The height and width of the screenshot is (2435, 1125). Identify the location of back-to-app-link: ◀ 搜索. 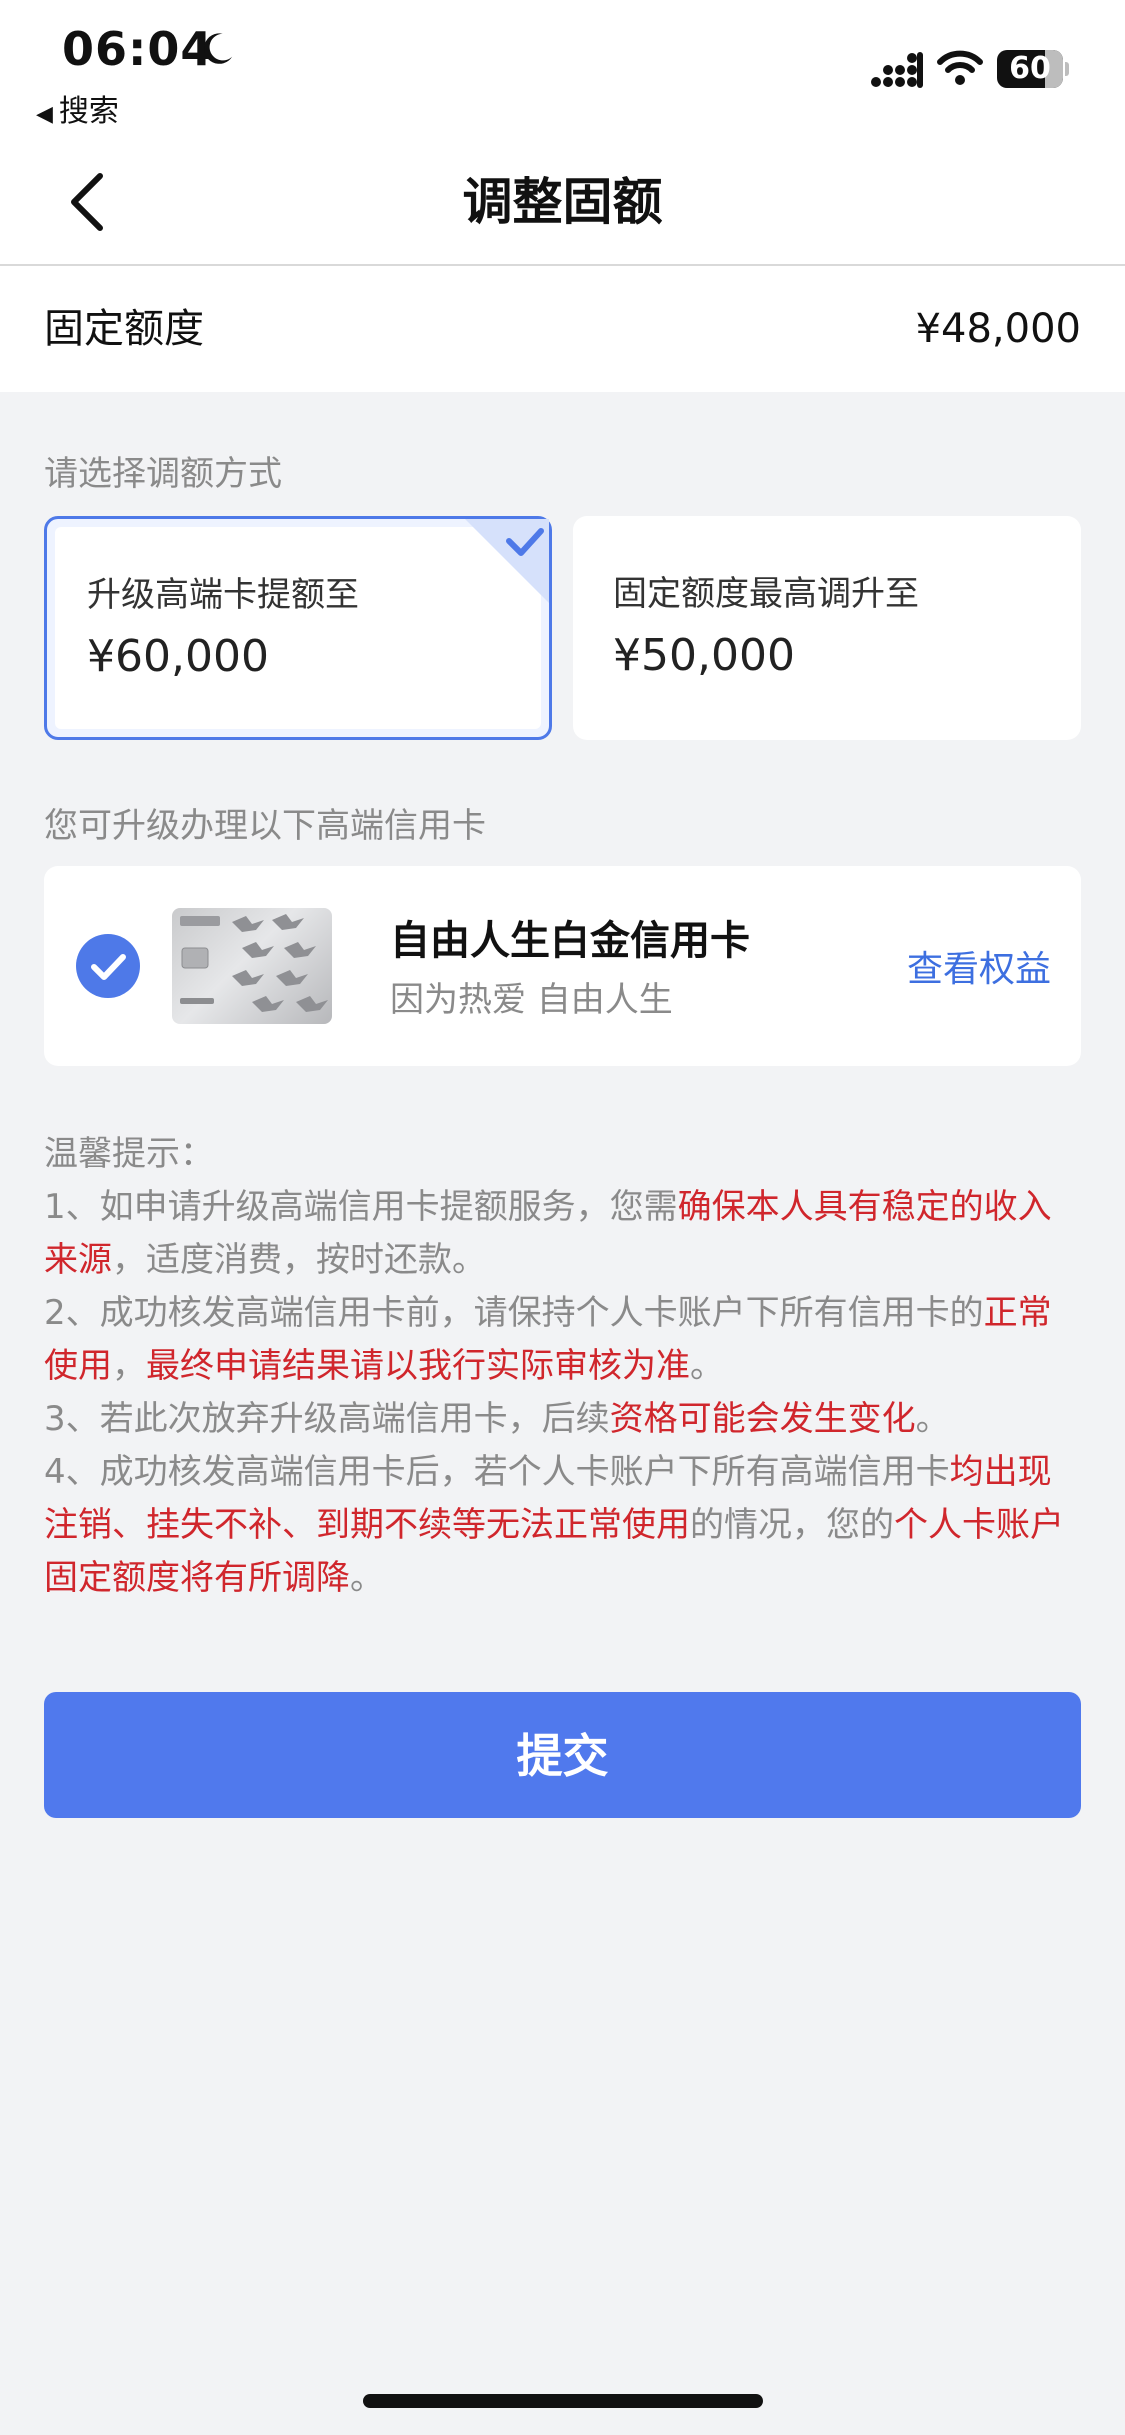
(77, 108).